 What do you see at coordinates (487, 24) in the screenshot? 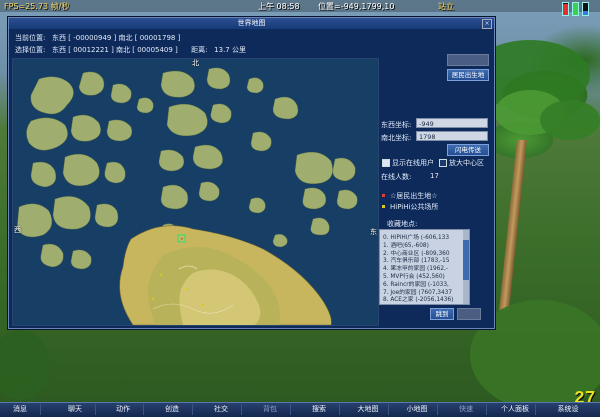
I see `close-icon: ×` at bounding box center [487, 24].